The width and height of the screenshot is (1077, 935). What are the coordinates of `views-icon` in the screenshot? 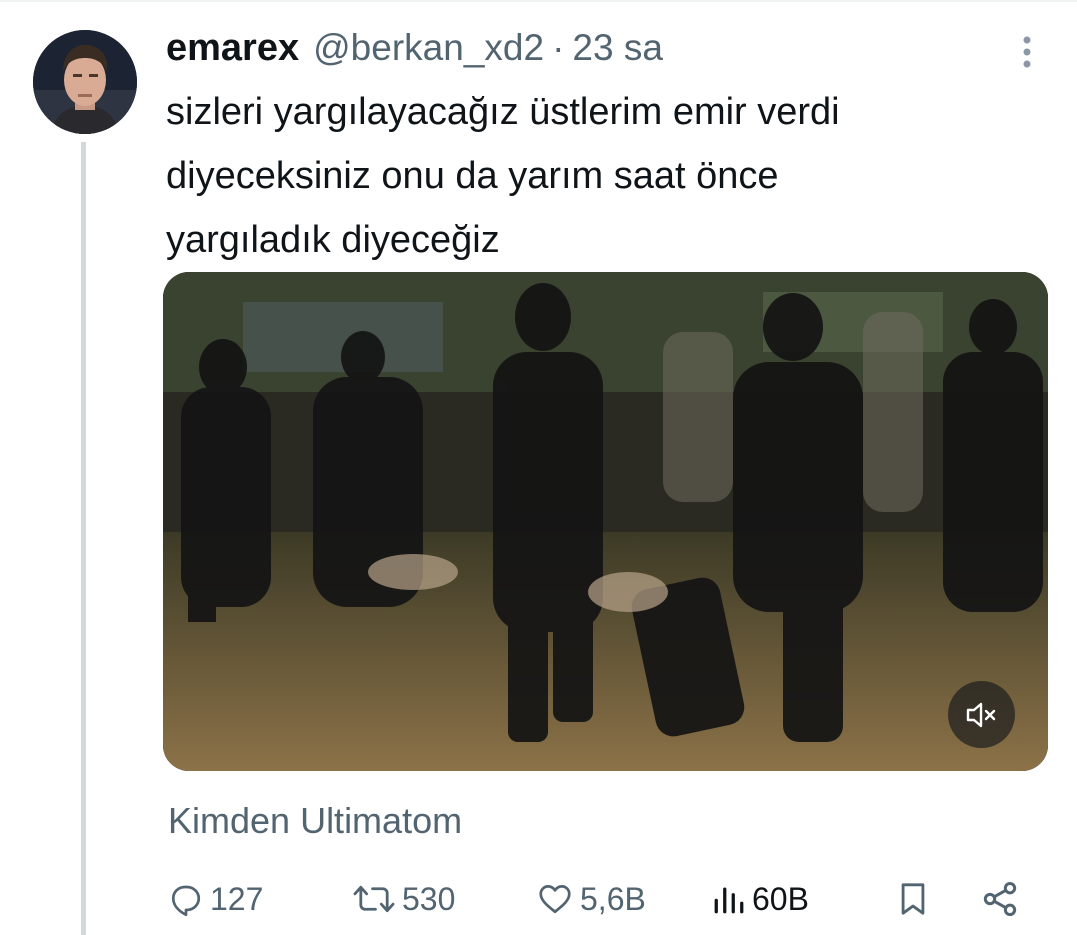 It's located at (729, 900).